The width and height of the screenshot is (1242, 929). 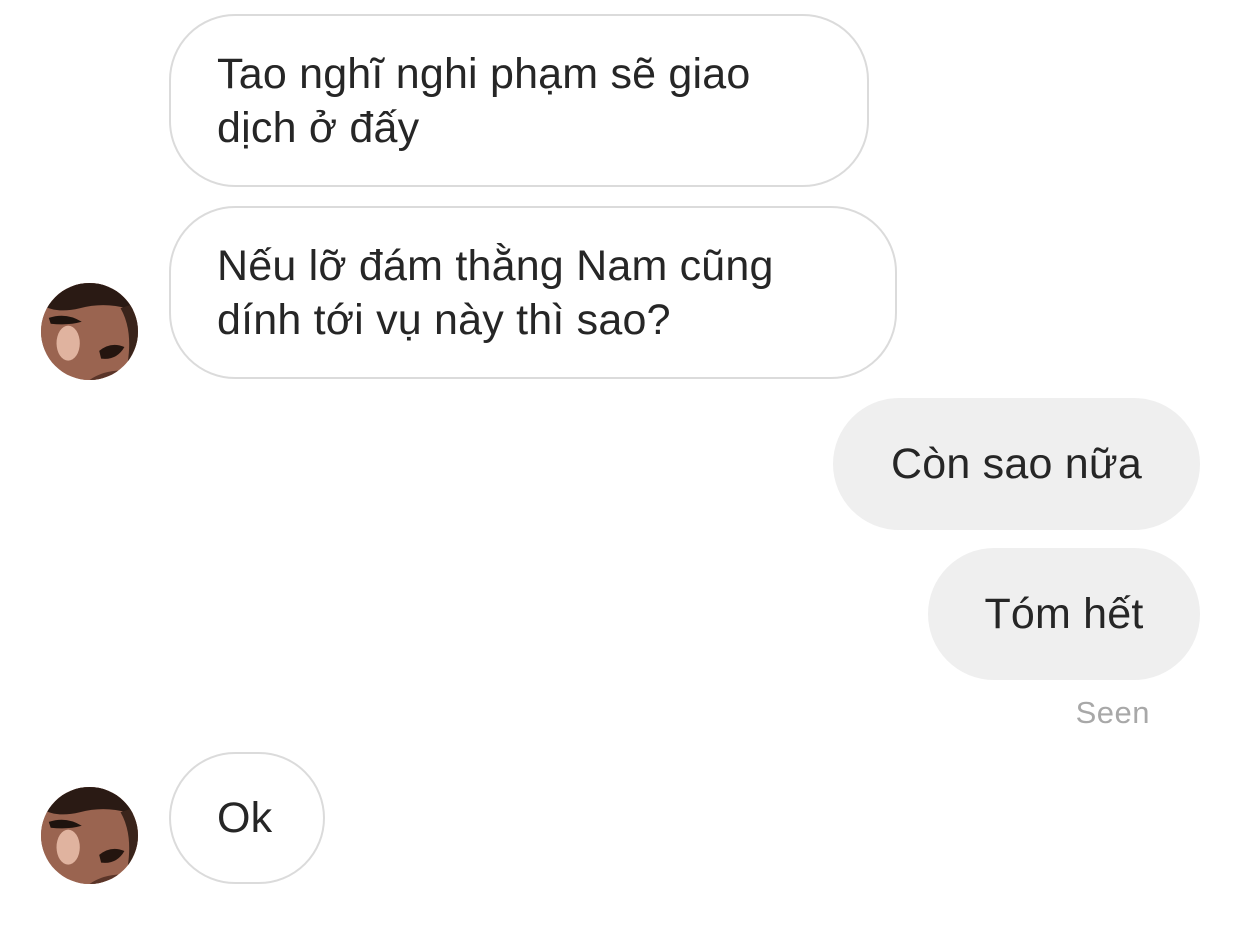 I want to click on message-bubble-outgoing: Tóm hết, so click(x=1064, y=614).